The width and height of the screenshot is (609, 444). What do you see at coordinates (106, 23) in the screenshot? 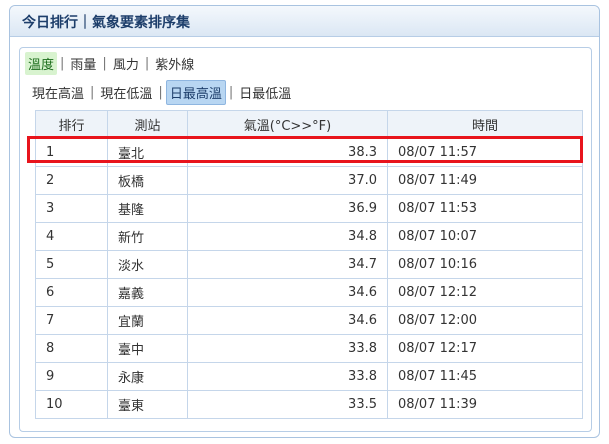
I see `page-title: 今日排行｜氣象要素排序集` at bounding box center [106, 23].